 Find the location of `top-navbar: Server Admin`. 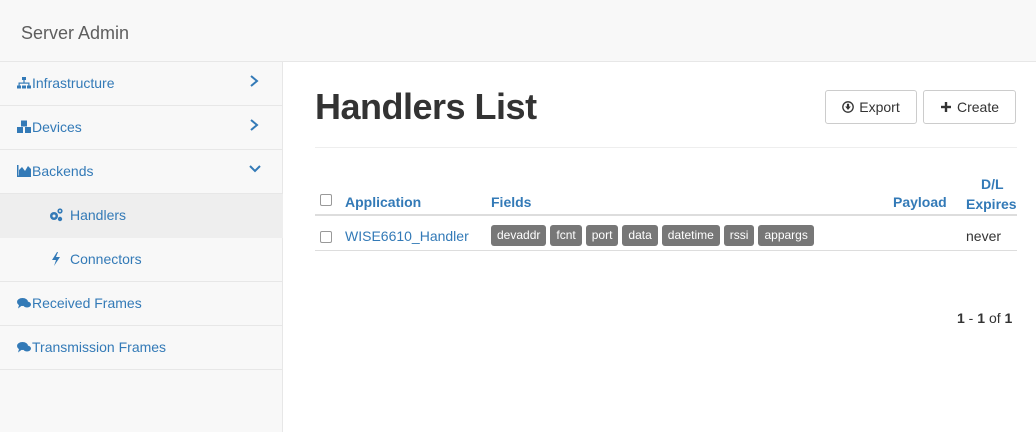

top-navbar: Server Admin is located at coordinates (518, 31).